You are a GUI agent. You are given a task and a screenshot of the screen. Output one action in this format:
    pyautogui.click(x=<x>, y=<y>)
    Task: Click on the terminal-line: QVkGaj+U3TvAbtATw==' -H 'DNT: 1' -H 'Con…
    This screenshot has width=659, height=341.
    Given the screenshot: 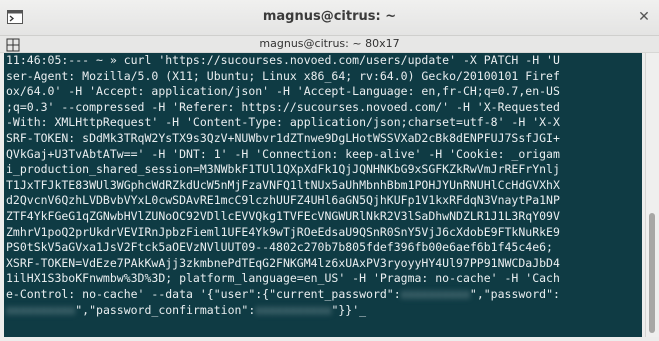 What is the action you would take?
    pyautogui.click(x=283, y=153)
    